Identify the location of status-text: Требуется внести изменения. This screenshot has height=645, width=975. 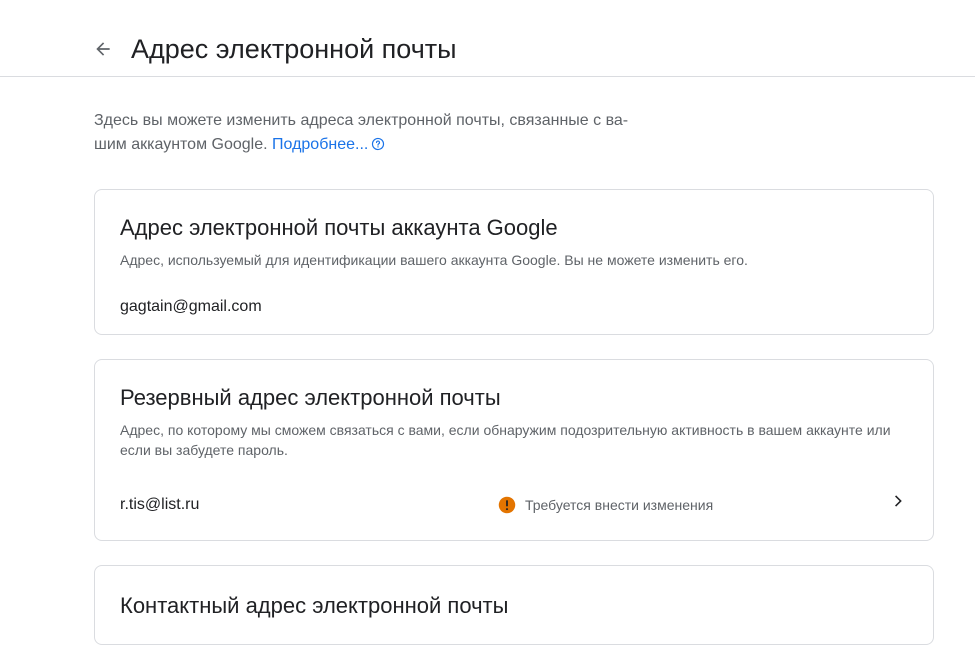
(619, 505).